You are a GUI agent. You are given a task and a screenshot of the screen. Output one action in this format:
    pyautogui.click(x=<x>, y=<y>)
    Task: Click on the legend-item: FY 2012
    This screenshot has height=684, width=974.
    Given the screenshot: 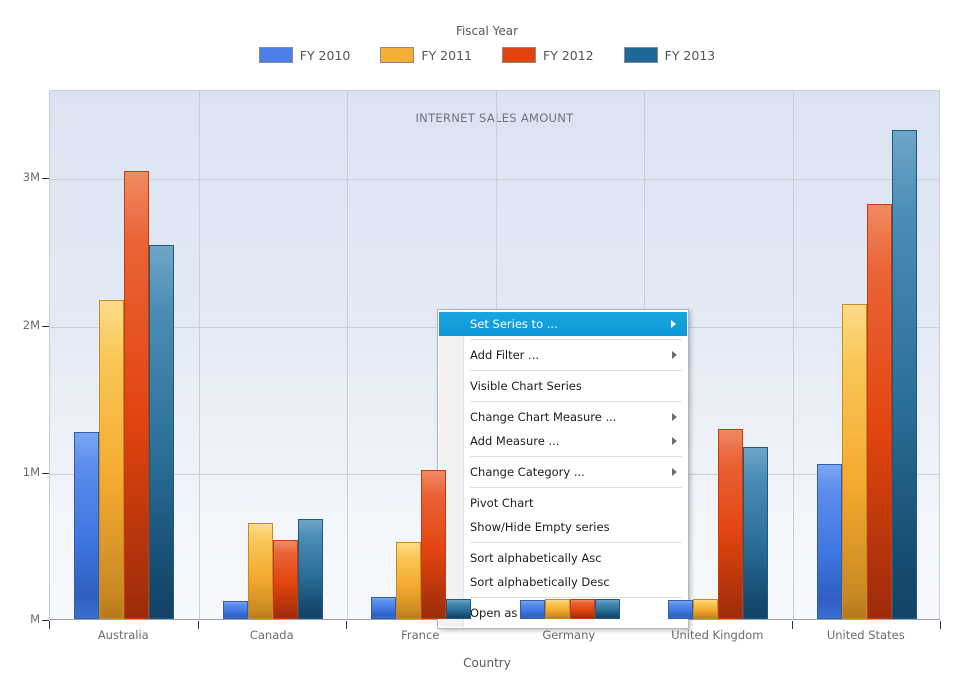 What is the action you would take?
    pyautogui.click(x=548, y=55)
    